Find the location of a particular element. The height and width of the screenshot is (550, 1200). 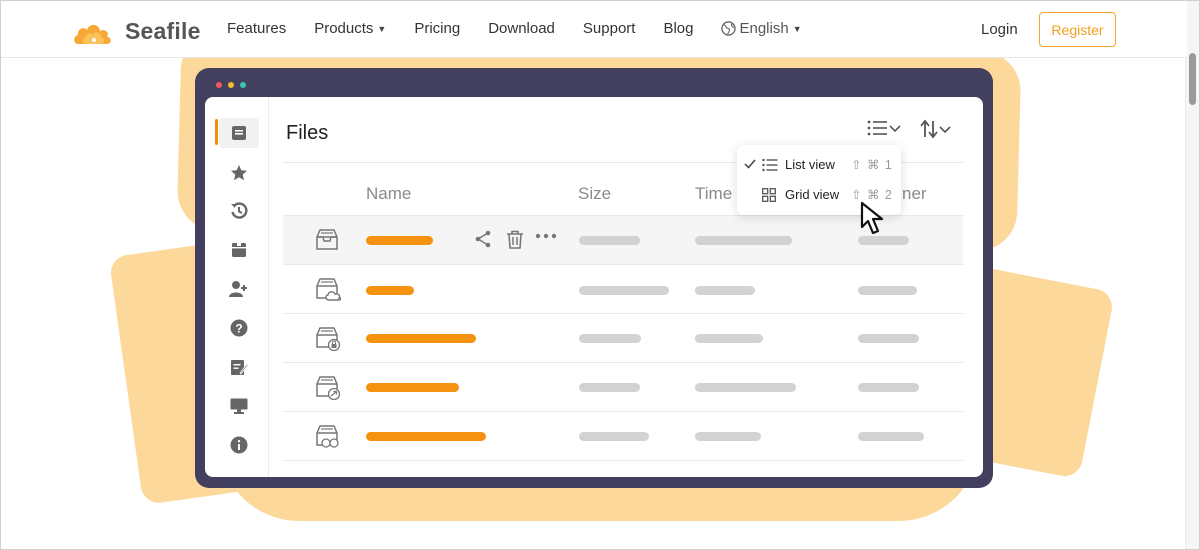

nav-features: Features is located at coordinates (256, 28).